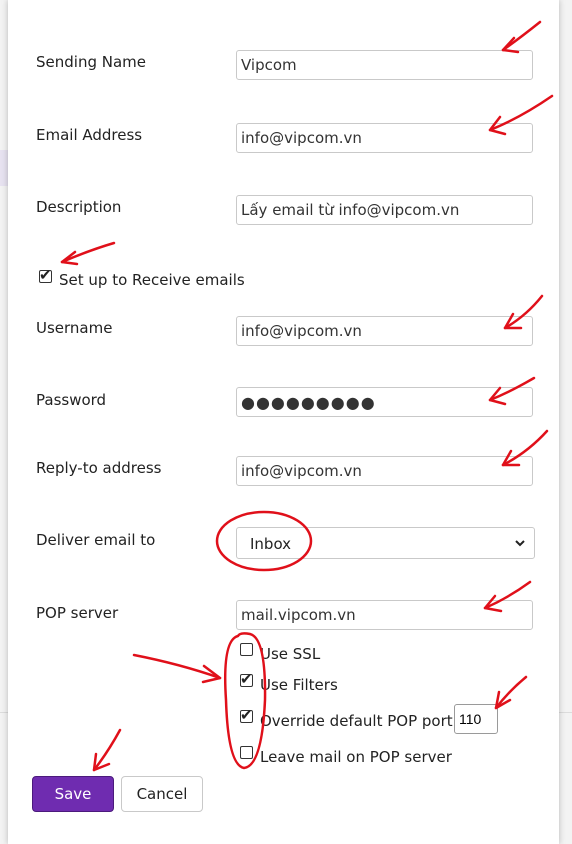  I want to click on background-nav-highlight, so click(4, 168).